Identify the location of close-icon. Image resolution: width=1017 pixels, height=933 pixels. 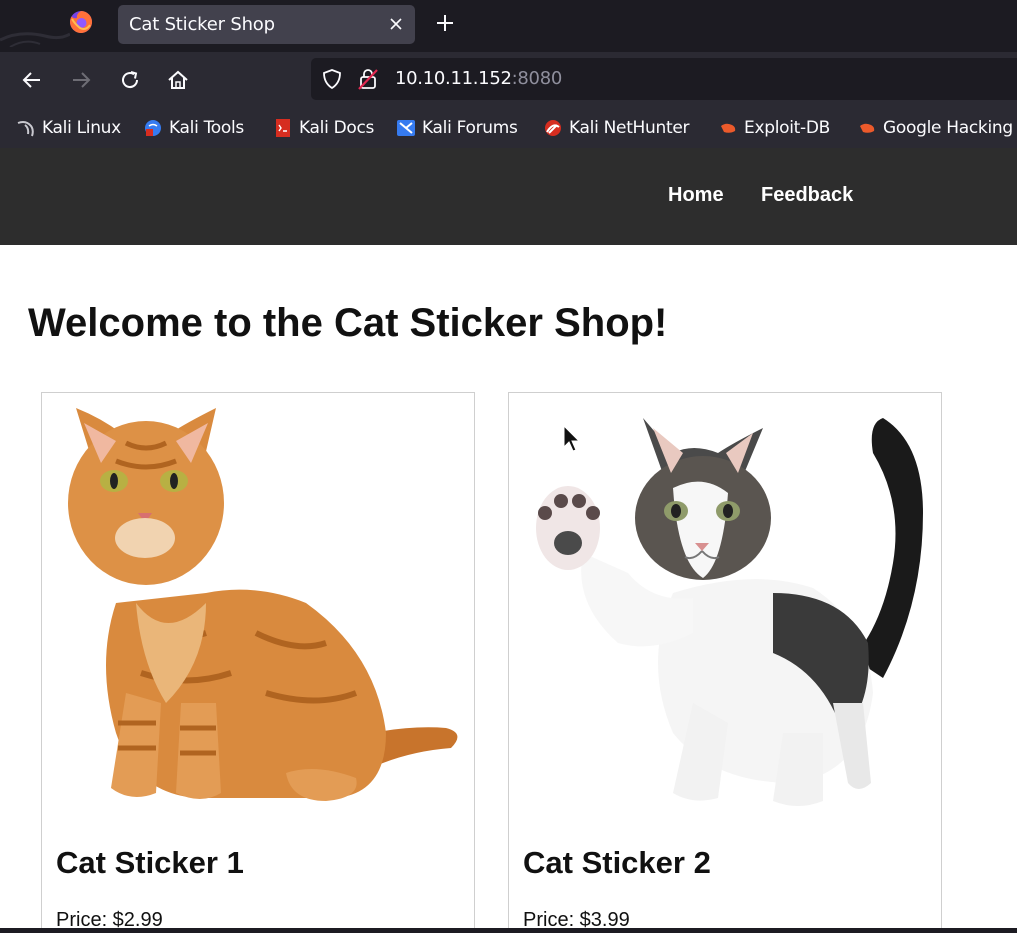
(396, 24).